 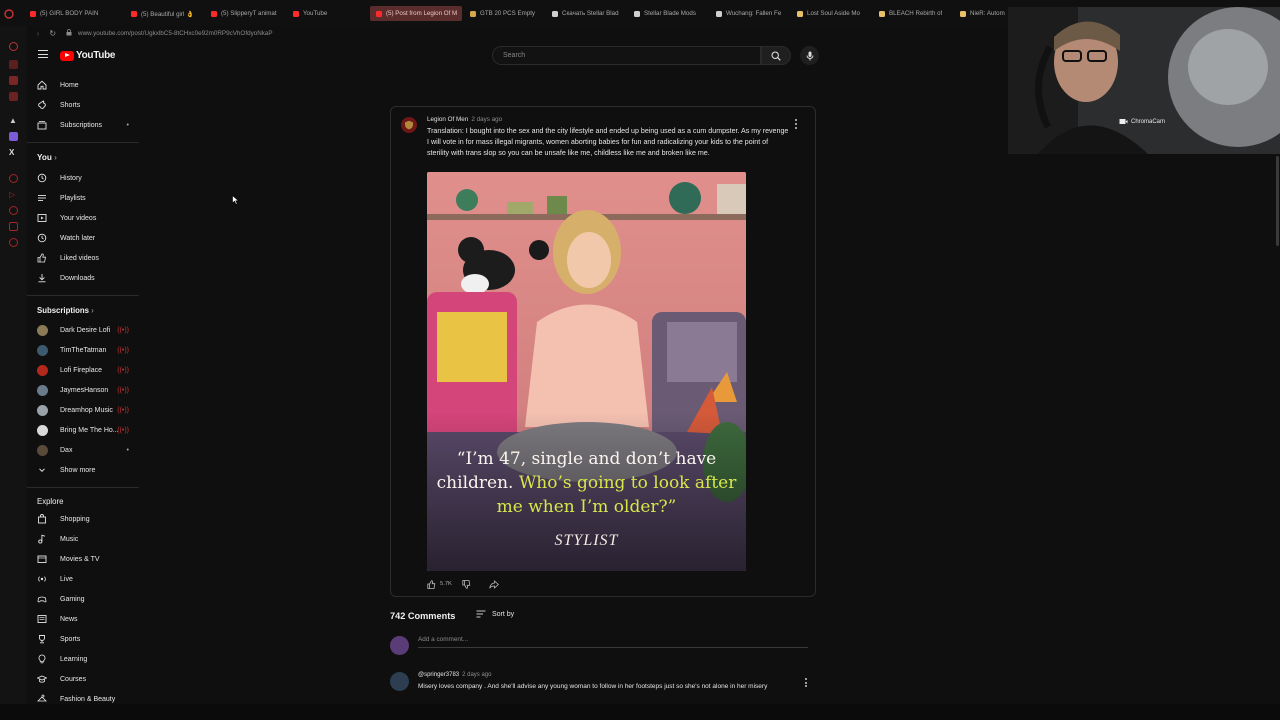 I want to click on settings-icon, so click(x=13, y=242).